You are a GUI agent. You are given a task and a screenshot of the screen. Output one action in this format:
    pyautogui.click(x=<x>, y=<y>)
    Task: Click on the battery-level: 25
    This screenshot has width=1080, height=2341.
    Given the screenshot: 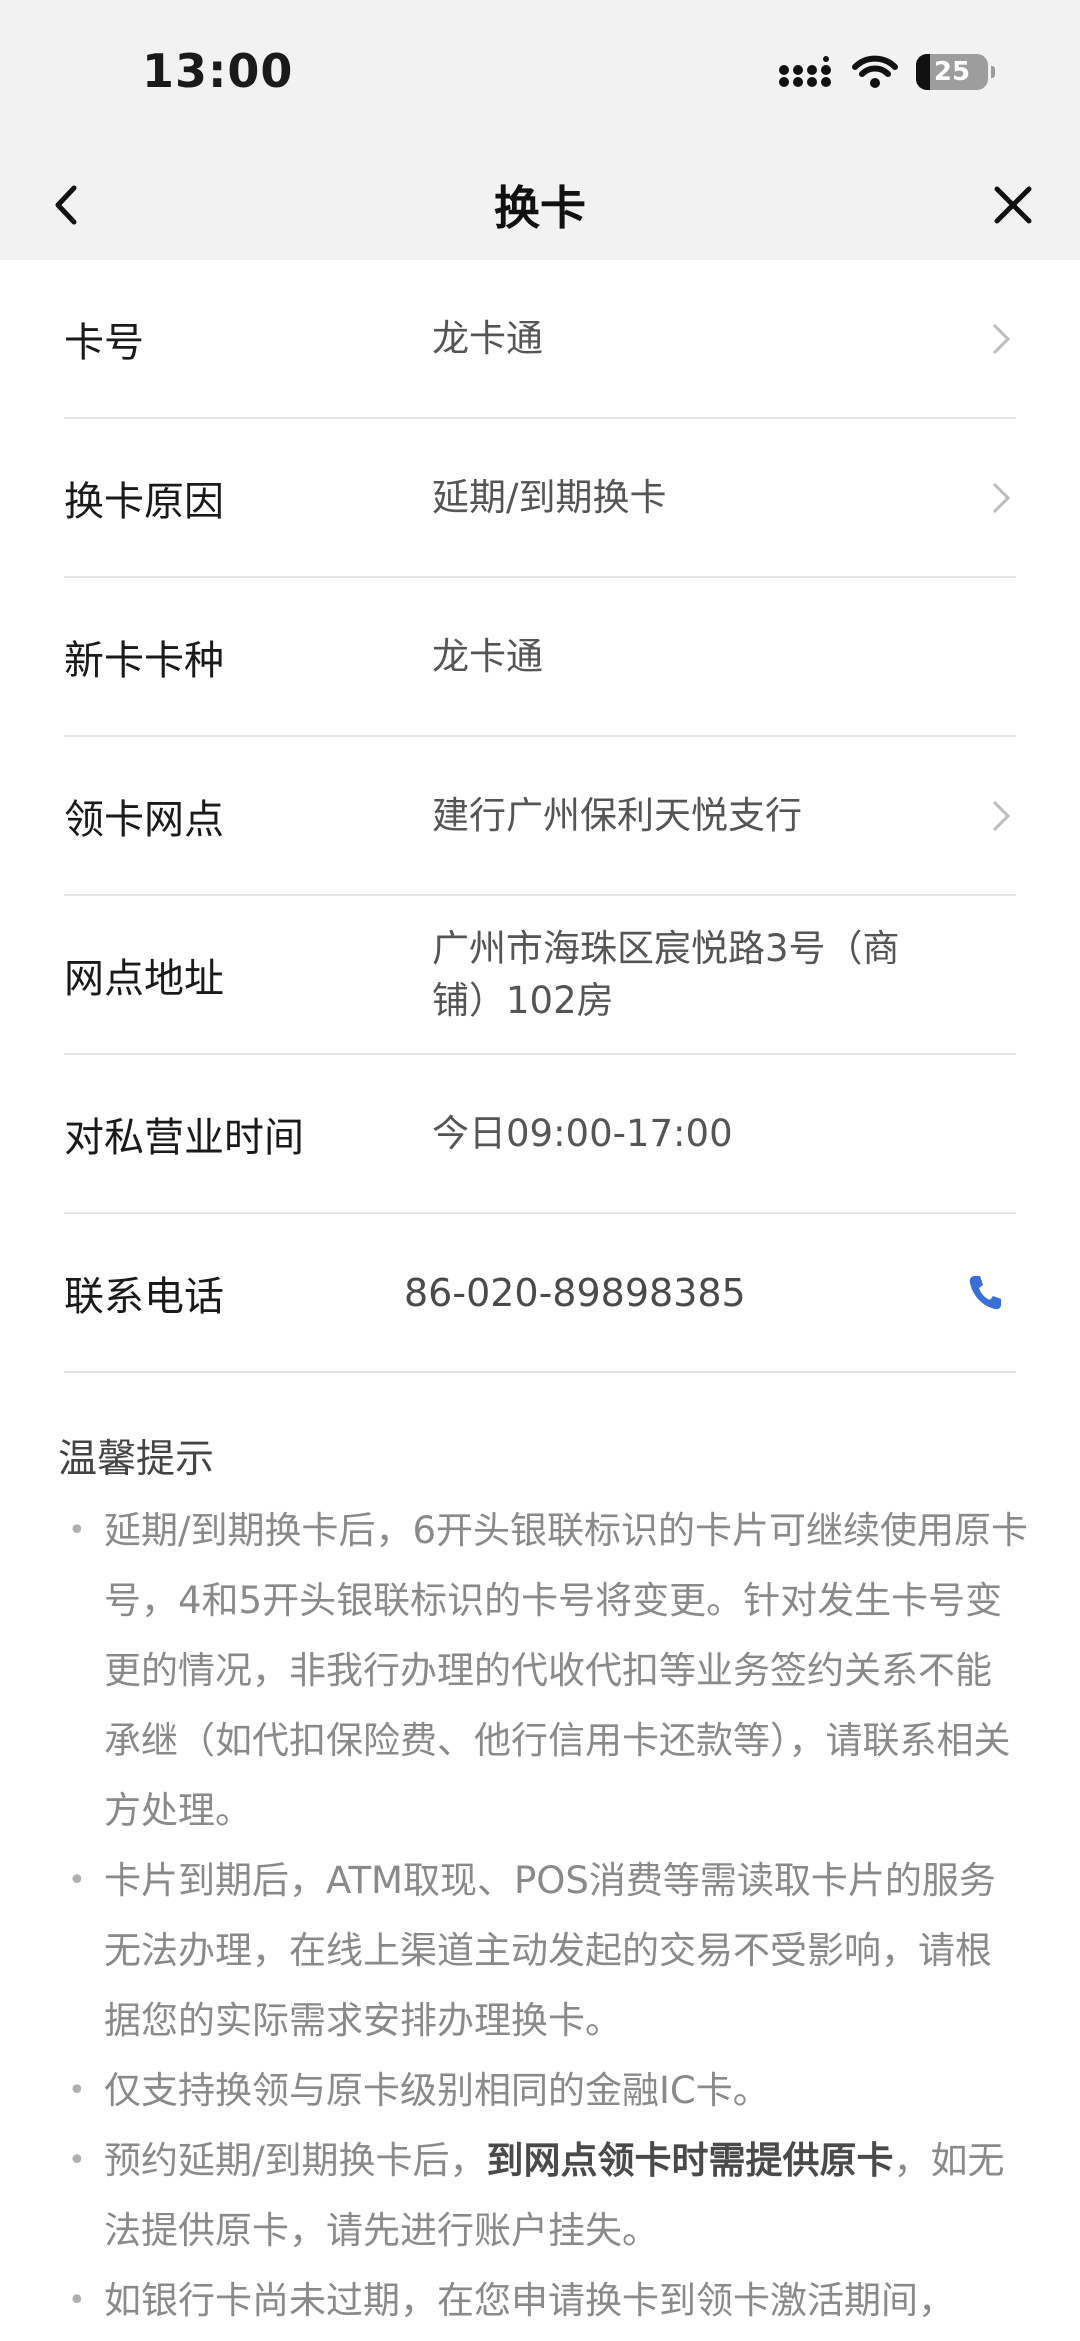 What is the action you would take?
    pyautogui.click(x=952, y=72)
    